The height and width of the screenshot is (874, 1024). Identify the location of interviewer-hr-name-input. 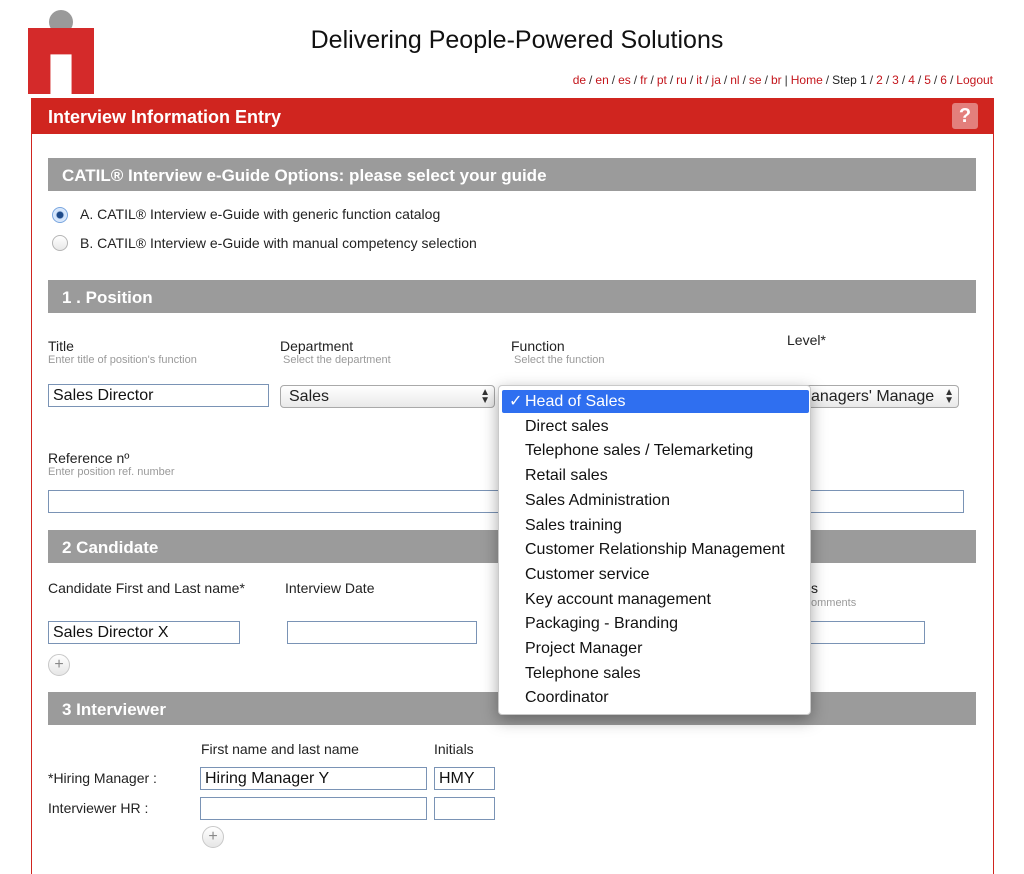
(313, 808).